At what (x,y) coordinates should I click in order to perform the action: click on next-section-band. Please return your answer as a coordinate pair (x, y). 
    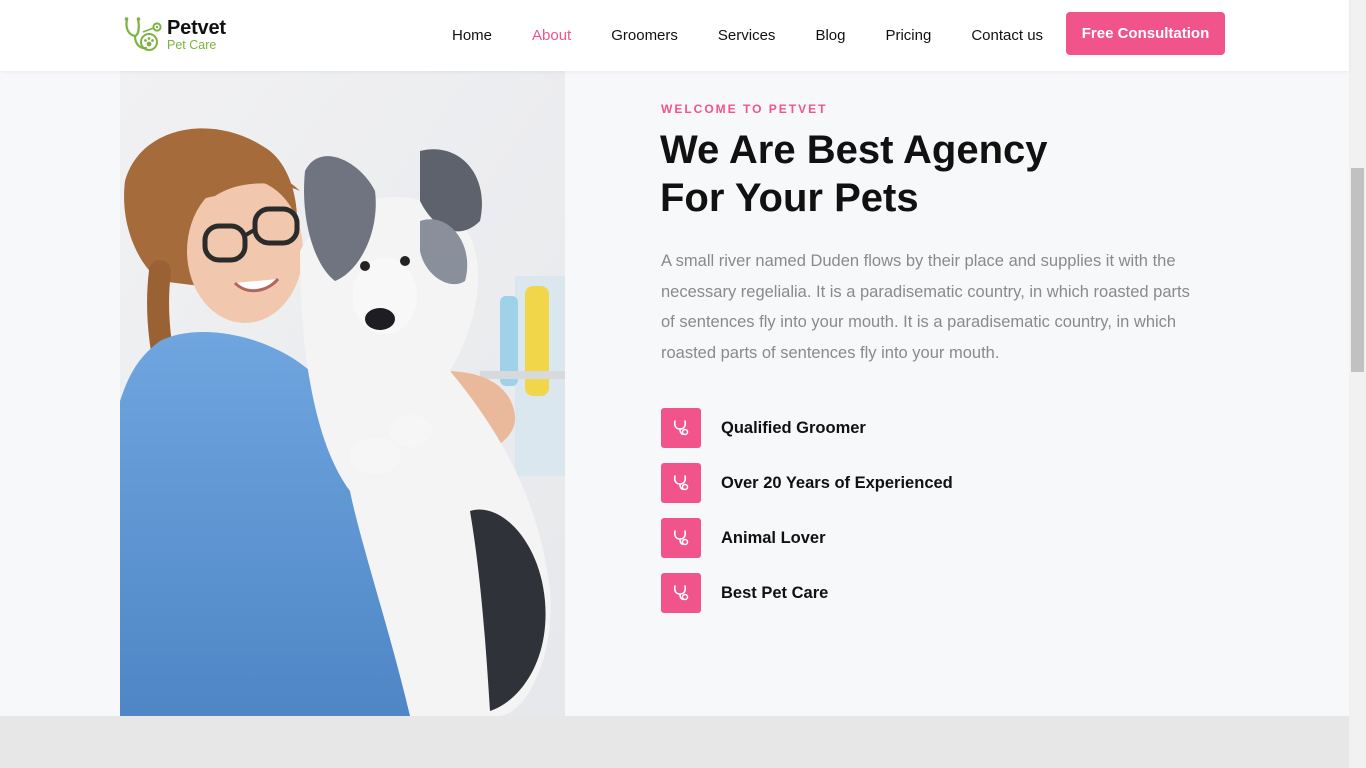
    Looking at the image, I should click on (674, 742).